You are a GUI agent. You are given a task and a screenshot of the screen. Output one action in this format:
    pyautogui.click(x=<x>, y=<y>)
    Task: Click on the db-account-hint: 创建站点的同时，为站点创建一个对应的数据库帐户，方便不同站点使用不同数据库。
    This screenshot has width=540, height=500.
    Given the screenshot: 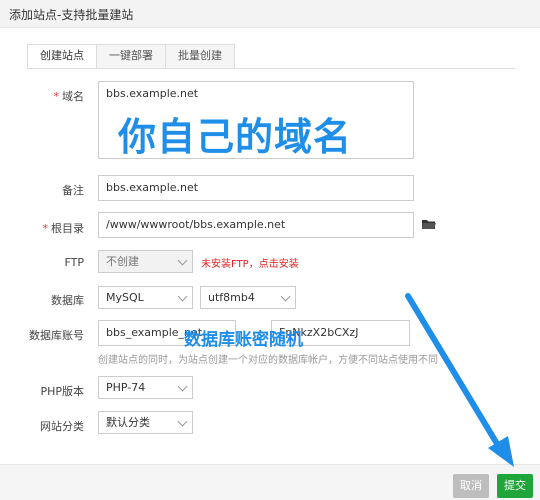 What is the action you would take?
    pyautogui.click(x=268, y=360)
    